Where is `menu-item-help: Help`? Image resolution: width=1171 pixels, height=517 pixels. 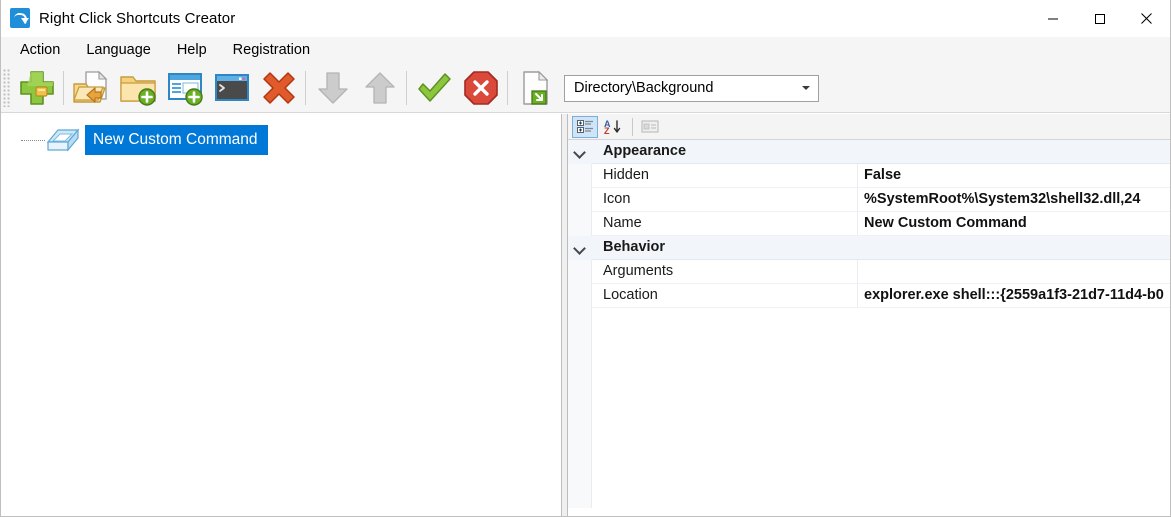
menu-item-help: Help is located at coordinates (192, 50).